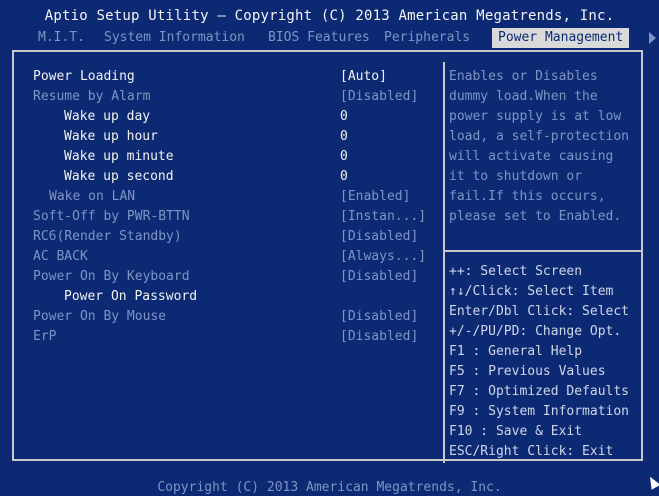 This screenshot has width=659, height=496. What do you see at coordinates (45, 336) in the screenshot?
I see `setting-label: ErP` at bounding box center [45, 336].